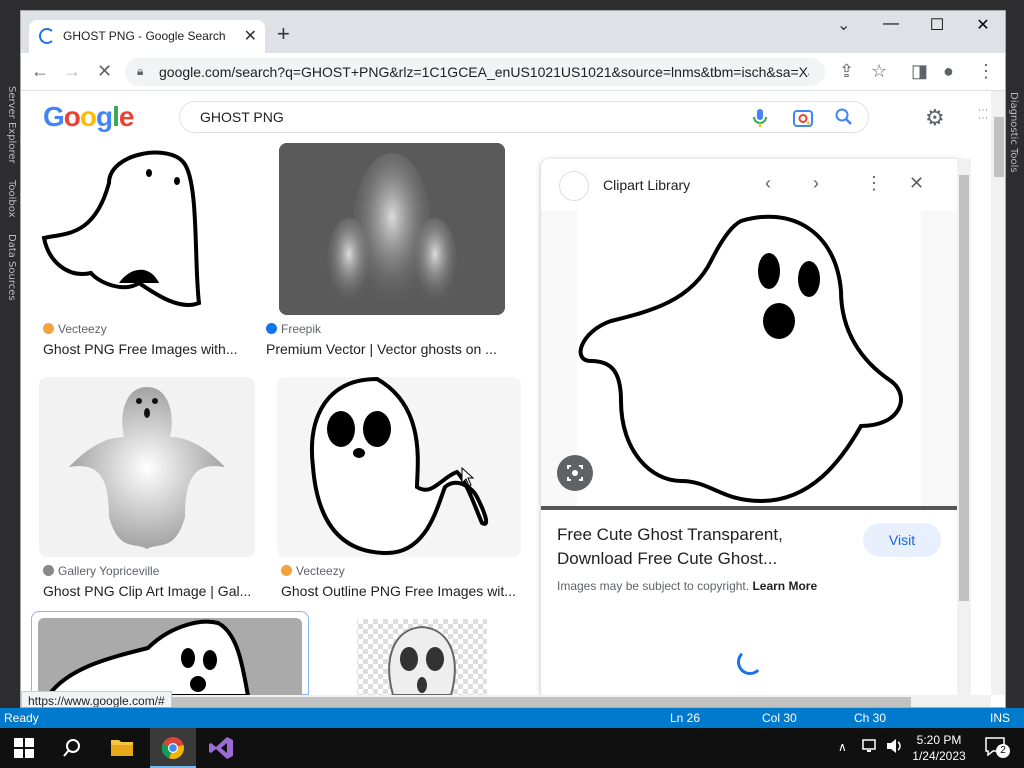 Image resolution: width=1024 pixels, height=768 pixels. What do you see at coordinates (170, 653) in the screenshot?
I see `result-image-5-selected` at bounding box center [170, 653].